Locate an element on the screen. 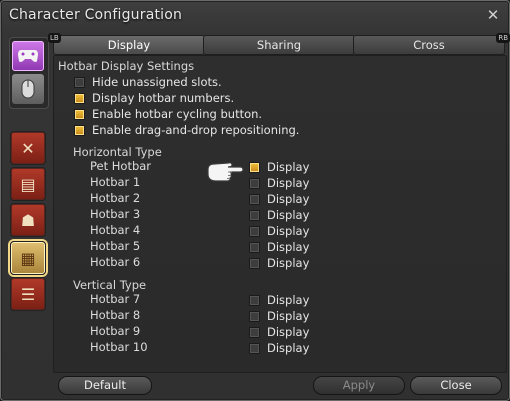 The width and height of the screenshot is (510, 401). close-button: Close is located at coordinates (456, 385).